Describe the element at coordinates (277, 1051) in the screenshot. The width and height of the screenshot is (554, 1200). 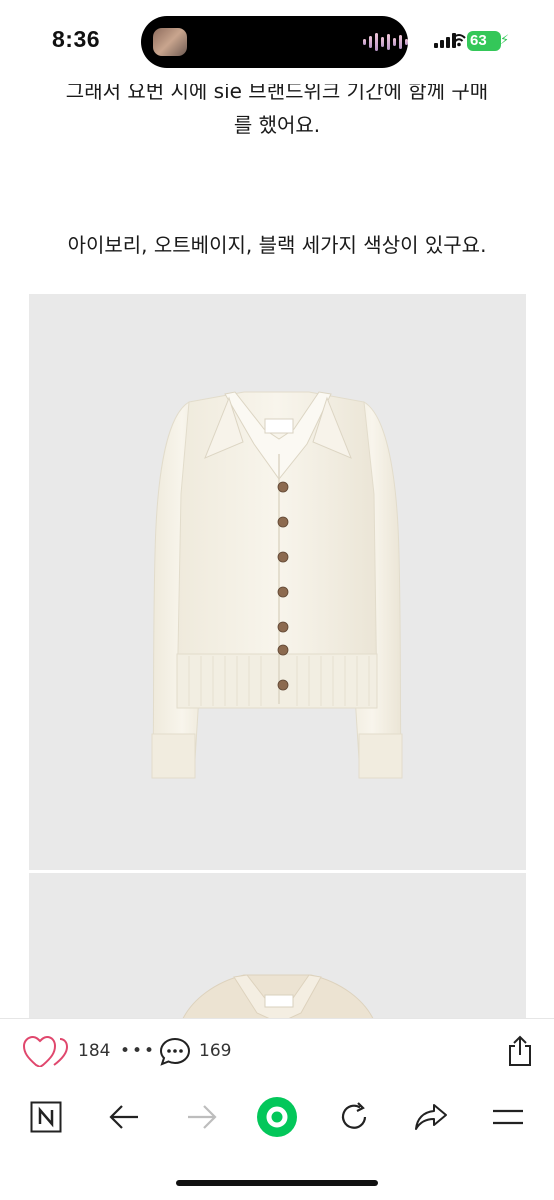
I see `post-action-bar: 184 ••• 169` at that location.